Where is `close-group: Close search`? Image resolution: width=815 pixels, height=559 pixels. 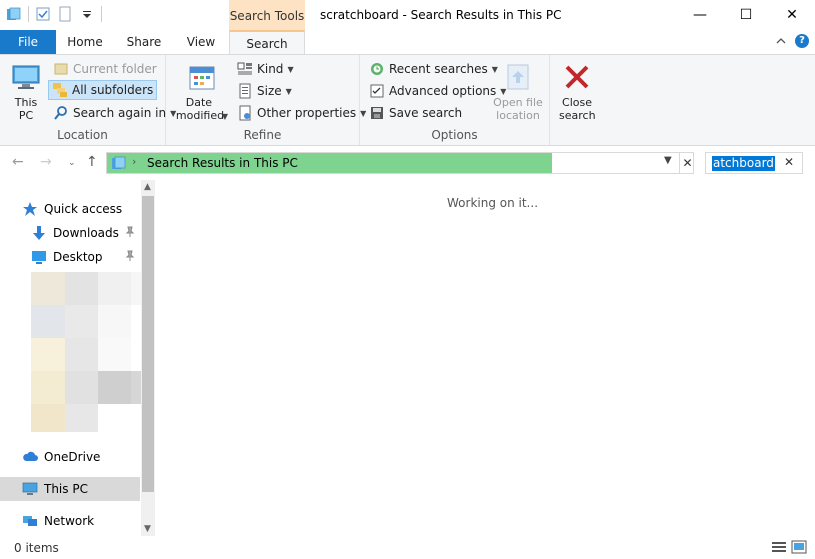 close-group: Close search is located at coordinates (577, 100).